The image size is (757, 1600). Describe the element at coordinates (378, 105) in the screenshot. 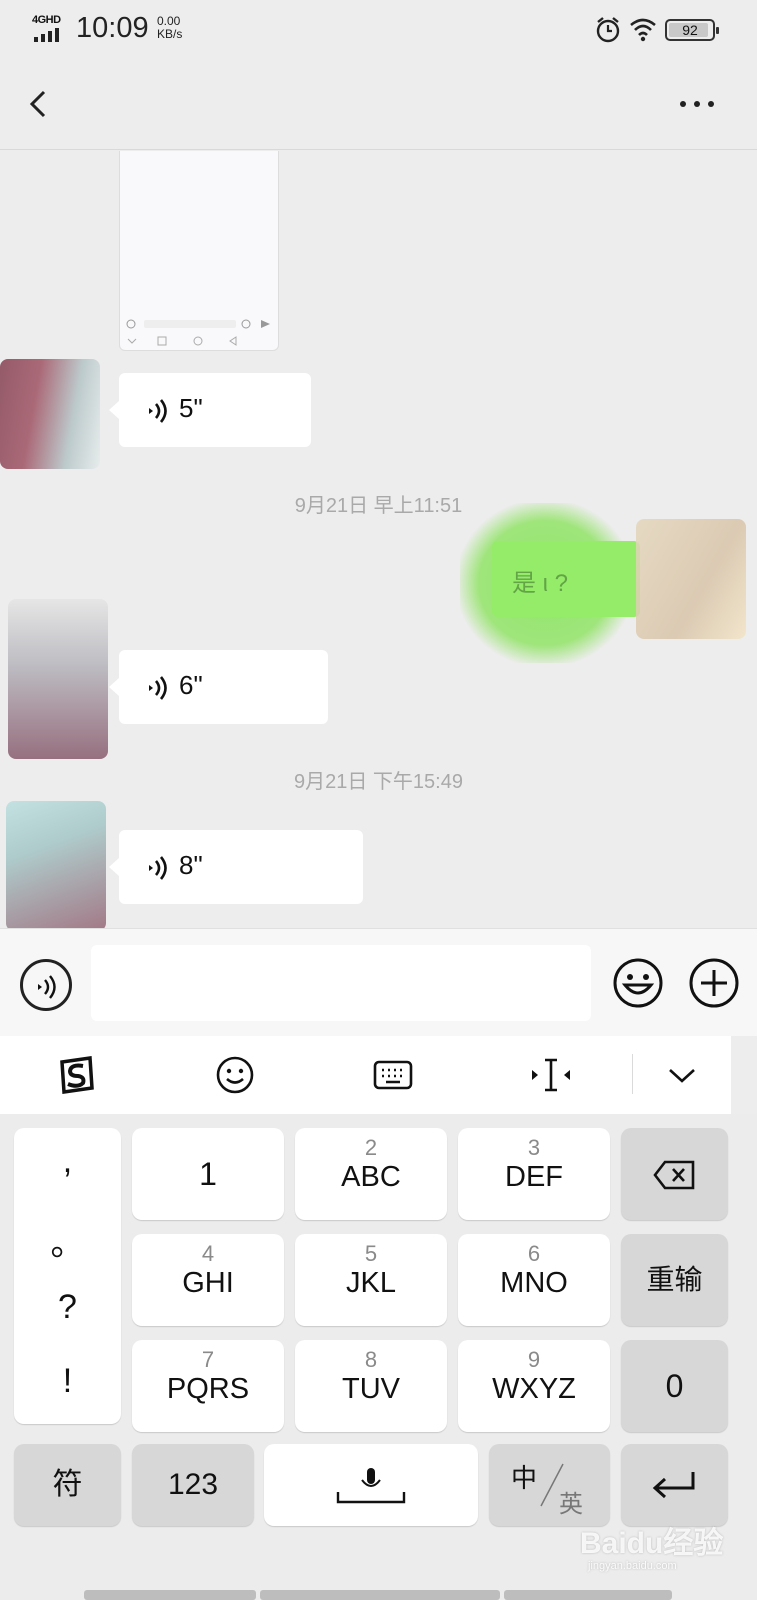

I see `chat-header` at that location.